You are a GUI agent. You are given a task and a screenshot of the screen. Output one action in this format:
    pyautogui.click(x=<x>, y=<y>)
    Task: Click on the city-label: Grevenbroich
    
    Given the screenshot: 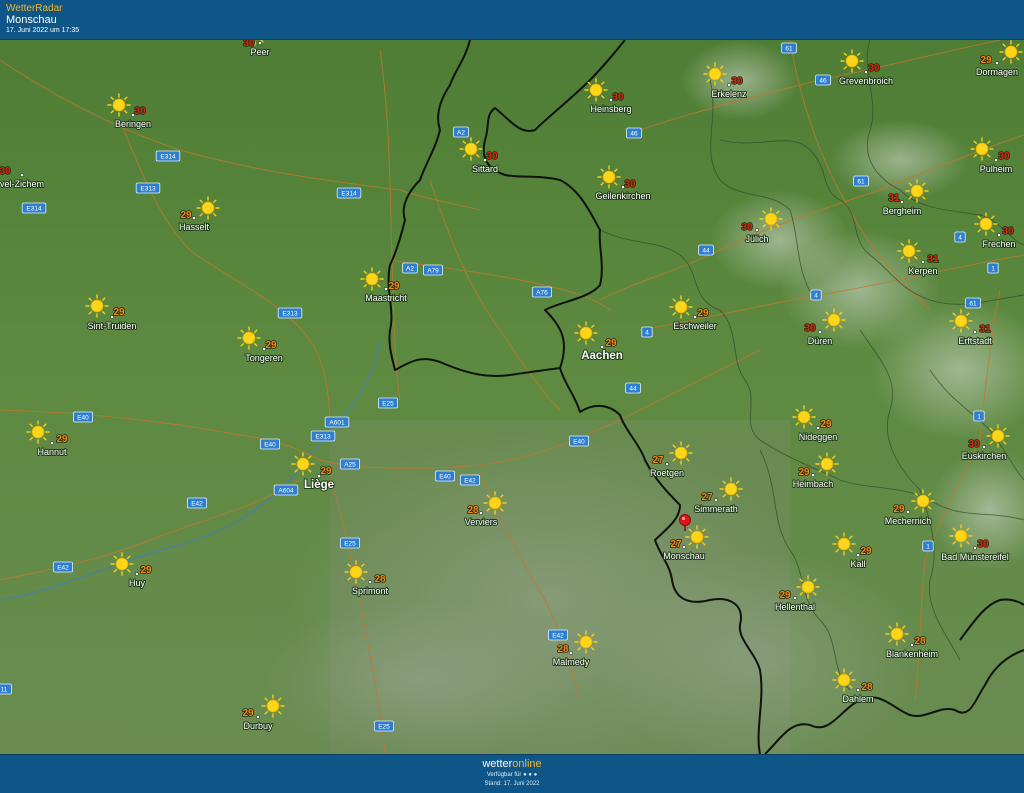 What is the action you would take?
    pyautogui.click(x=866, y=81)
    